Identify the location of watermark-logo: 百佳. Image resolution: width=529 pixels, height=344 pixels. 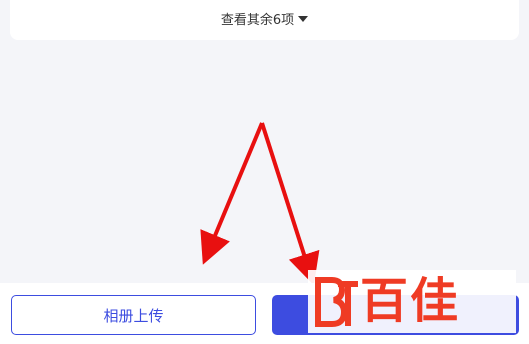
(412, 301).